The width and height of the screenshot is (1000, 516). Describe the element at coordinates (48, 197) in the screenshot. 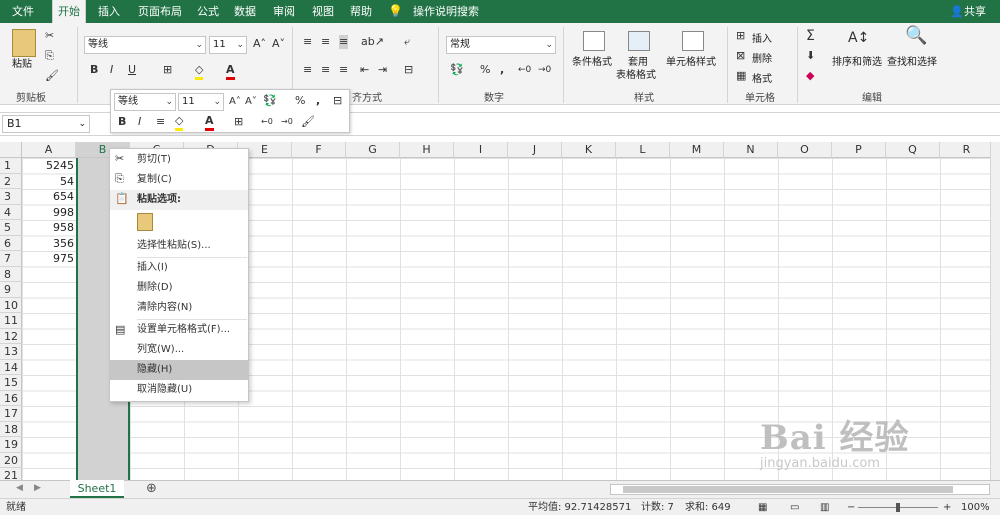

I see `cell-a3: 654` at that location.